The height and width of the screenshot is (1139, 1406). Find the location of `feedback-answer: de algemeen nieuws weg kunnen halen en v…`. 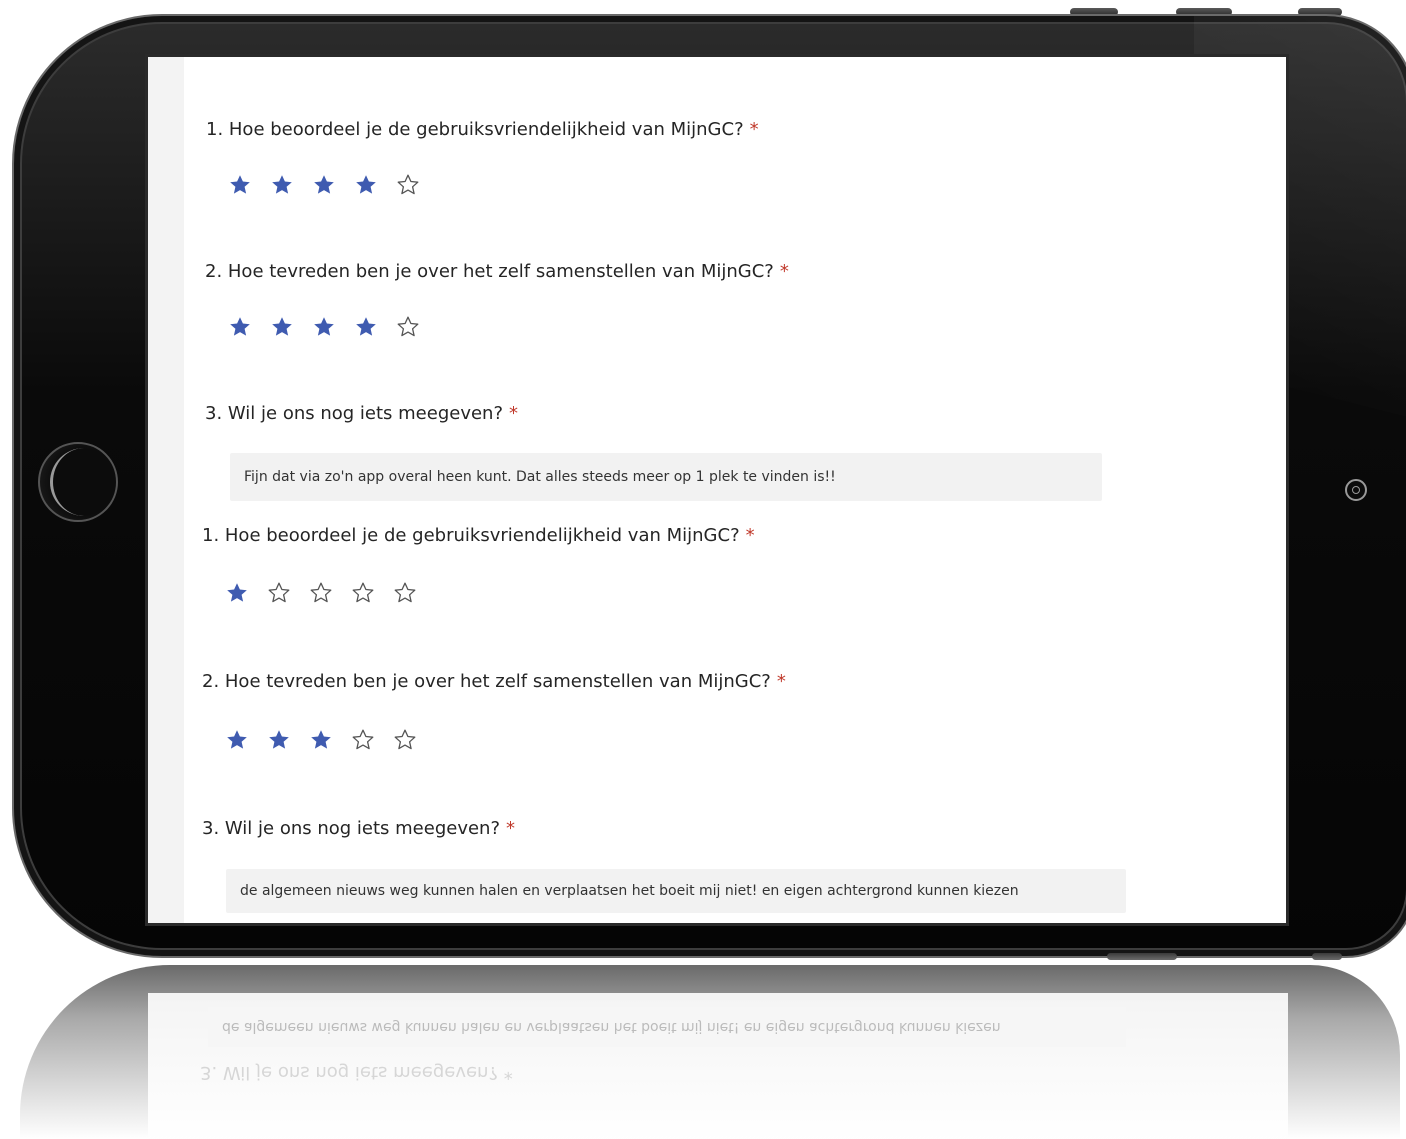

feedback-answer: de algemeen nieuws weg kunnen halen en v… is located at coordinates (676, 891).